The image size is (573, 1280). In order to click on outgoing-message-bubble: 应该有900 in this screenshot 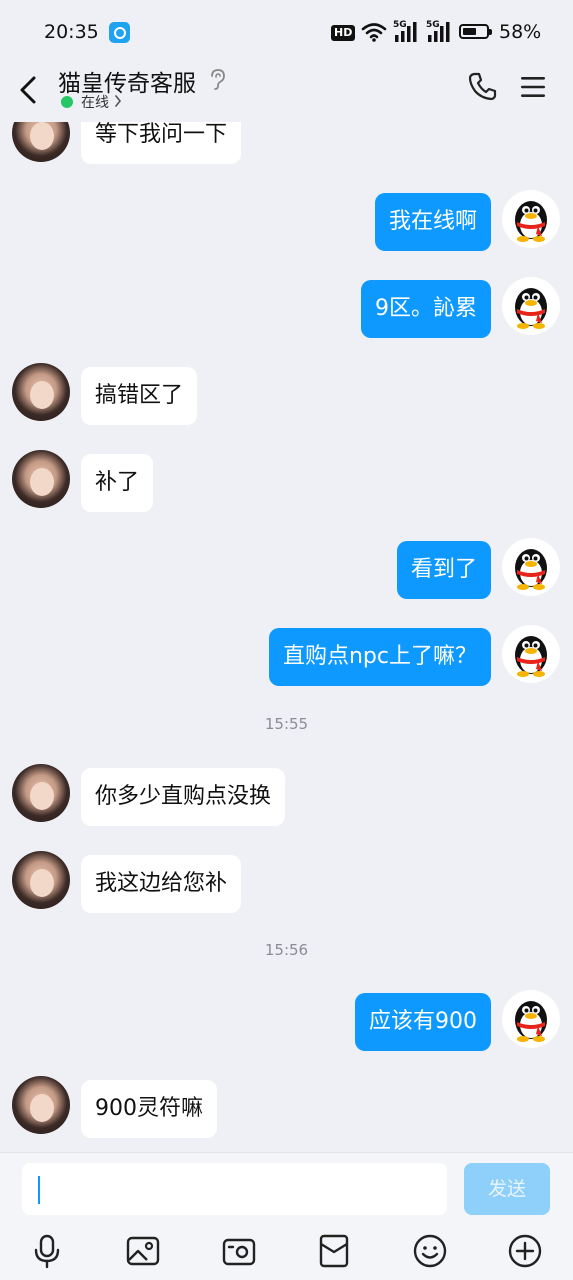, I will do `click(423, 1022)`.